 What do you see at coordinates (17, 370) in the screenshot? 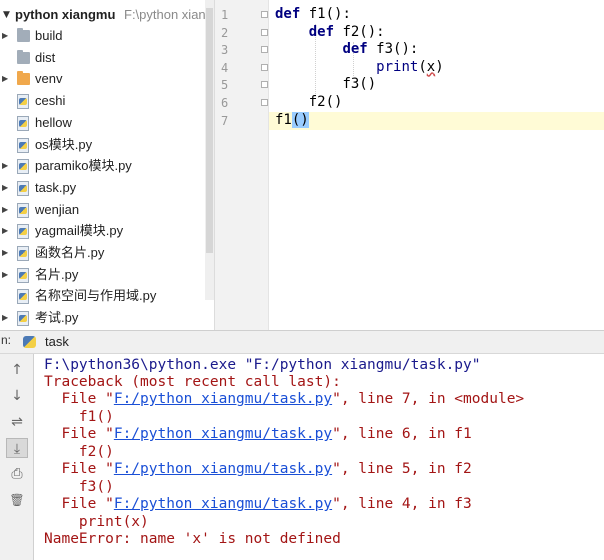
I see `arrow-up-icon: ↑` at bounding box center [17, 370].